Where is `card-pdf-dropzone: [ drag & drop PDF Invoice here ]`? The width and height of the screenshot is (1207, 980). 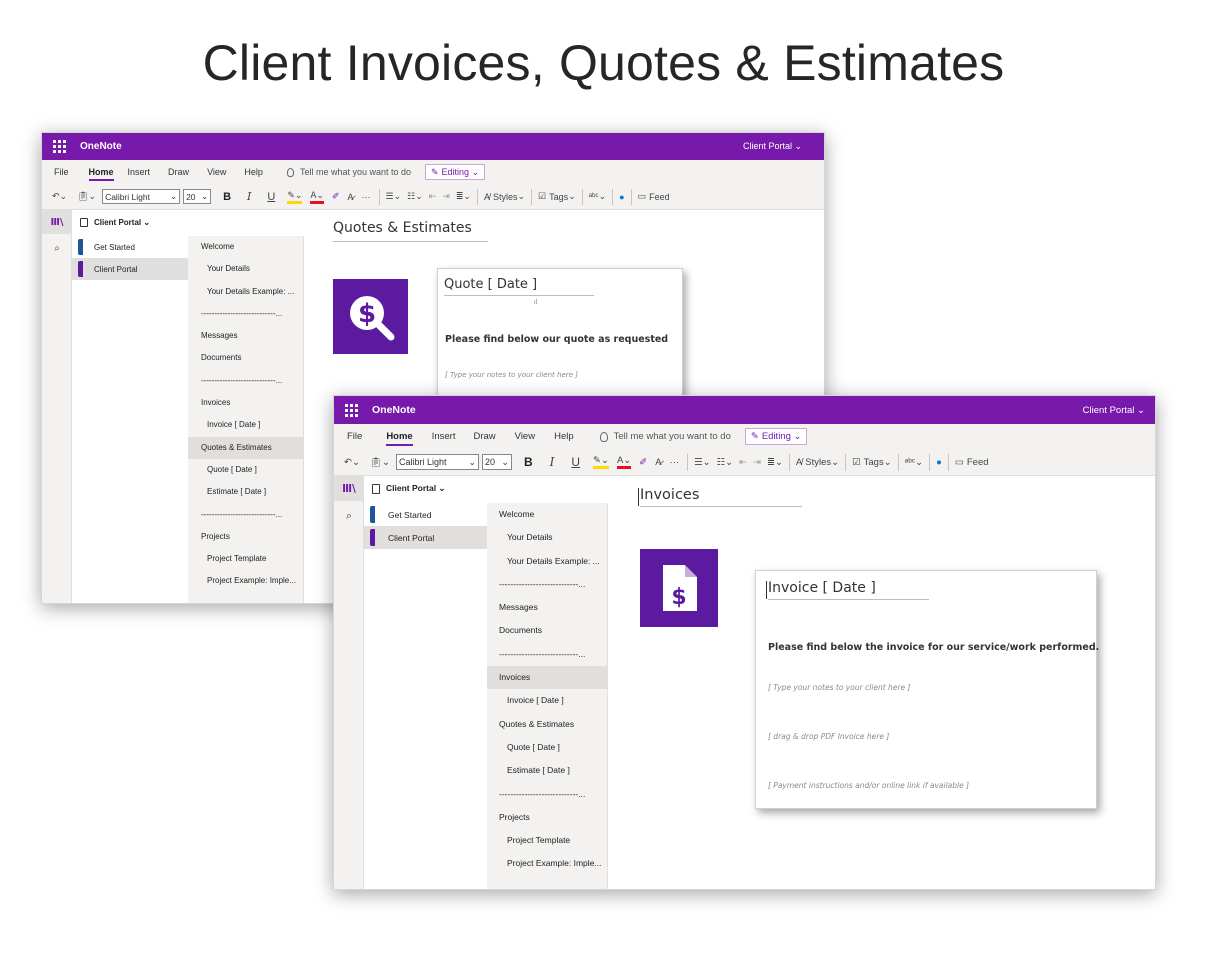 card-pdf-dropzone: [ drag & drop PDF Invoice here ] is located at coordinates (828, 736).